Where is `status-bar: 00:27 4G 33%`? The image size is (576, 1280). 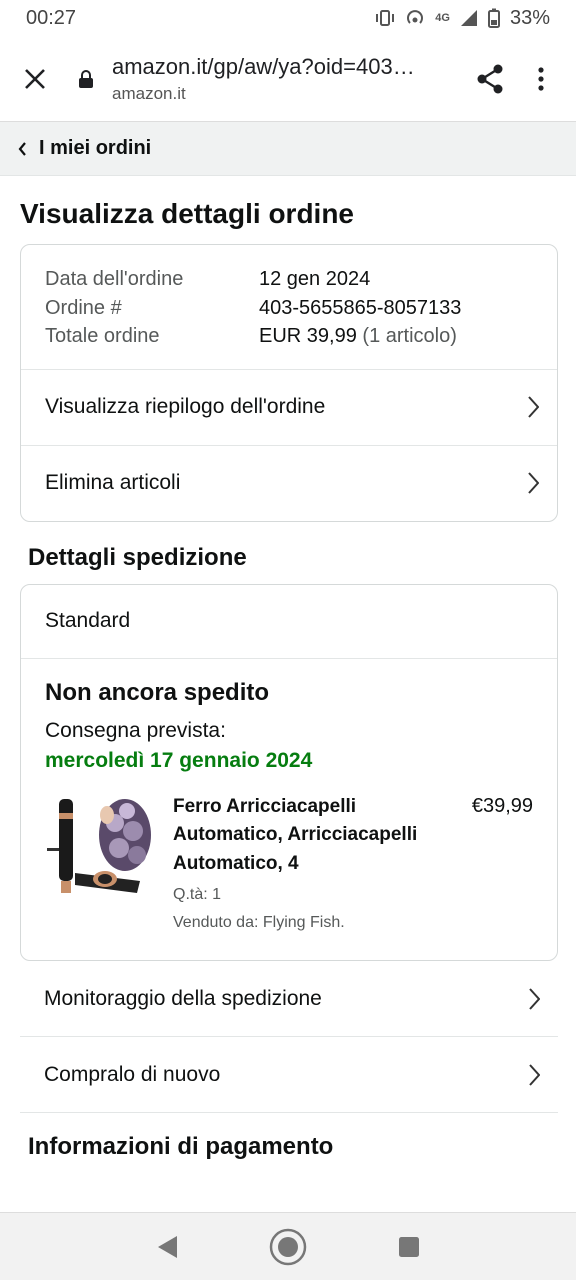 status-bar: 00:27 4G 33% is located at coordinates (288, 18).